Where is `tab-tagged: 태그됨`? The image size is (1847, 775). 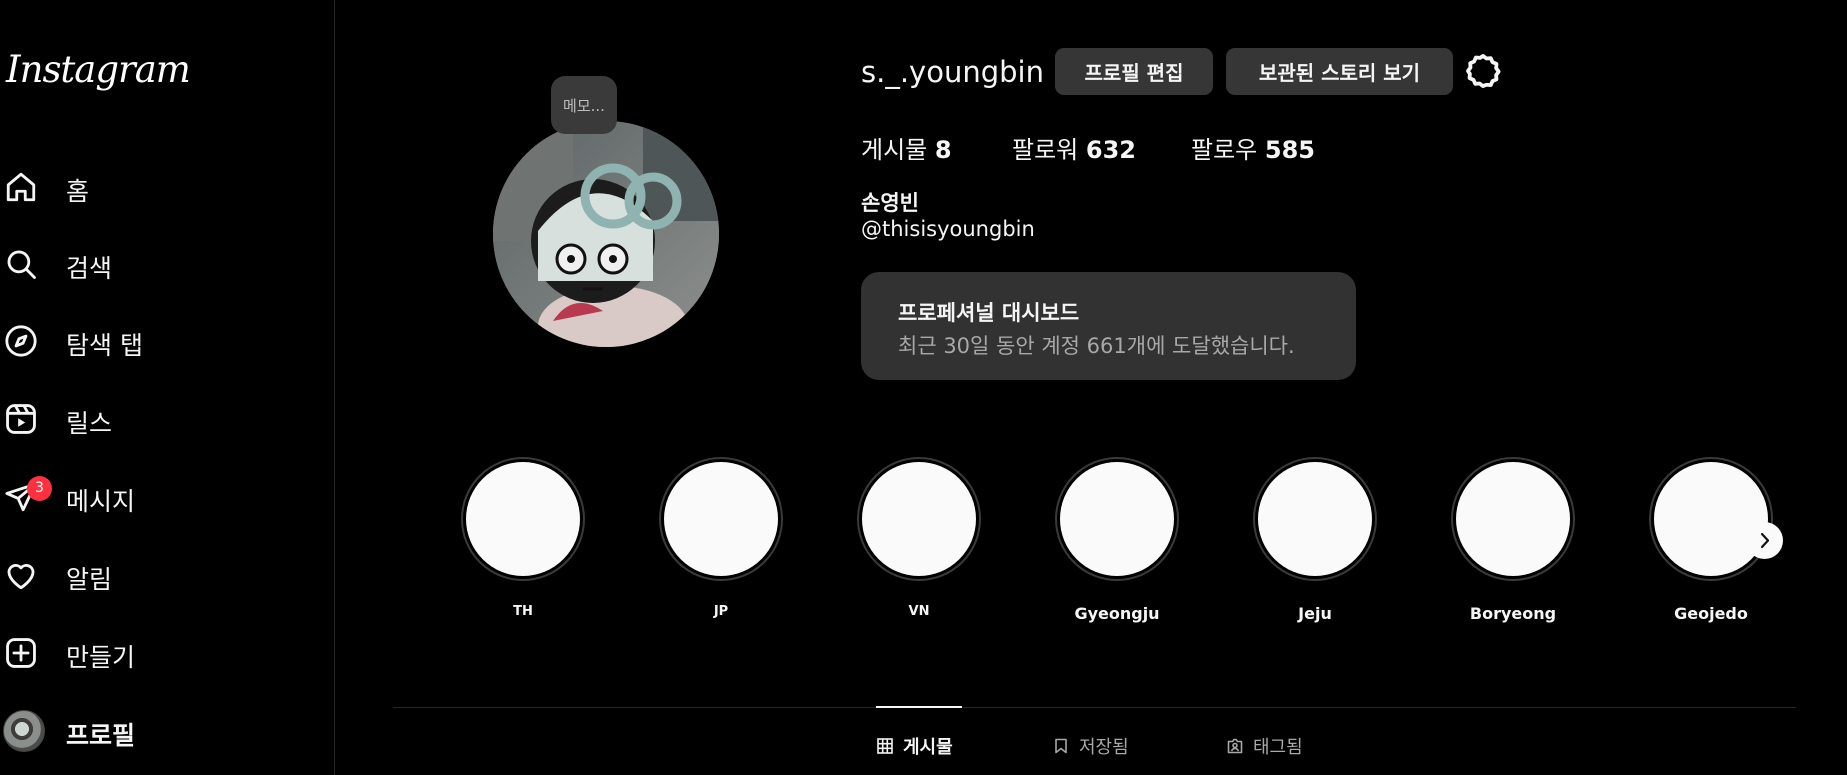 tab-tagged: 태그됨 is located at coordinates (1265, 746).